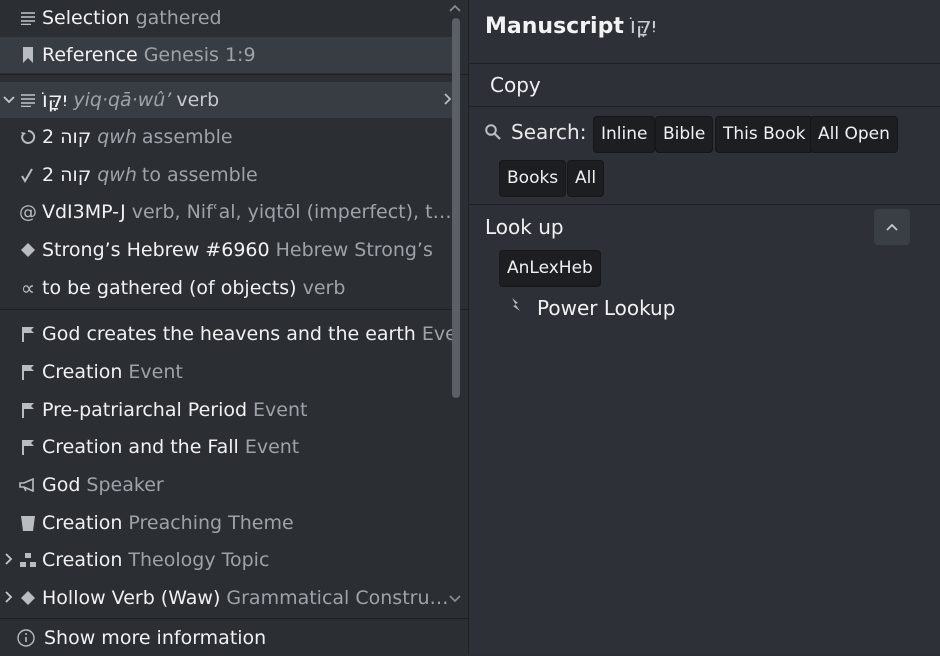 This screenshot has width=940, height=656. Describe the element at coordinates (455, 599) in the screenshot. I see `scroll-down-icon` at that location.